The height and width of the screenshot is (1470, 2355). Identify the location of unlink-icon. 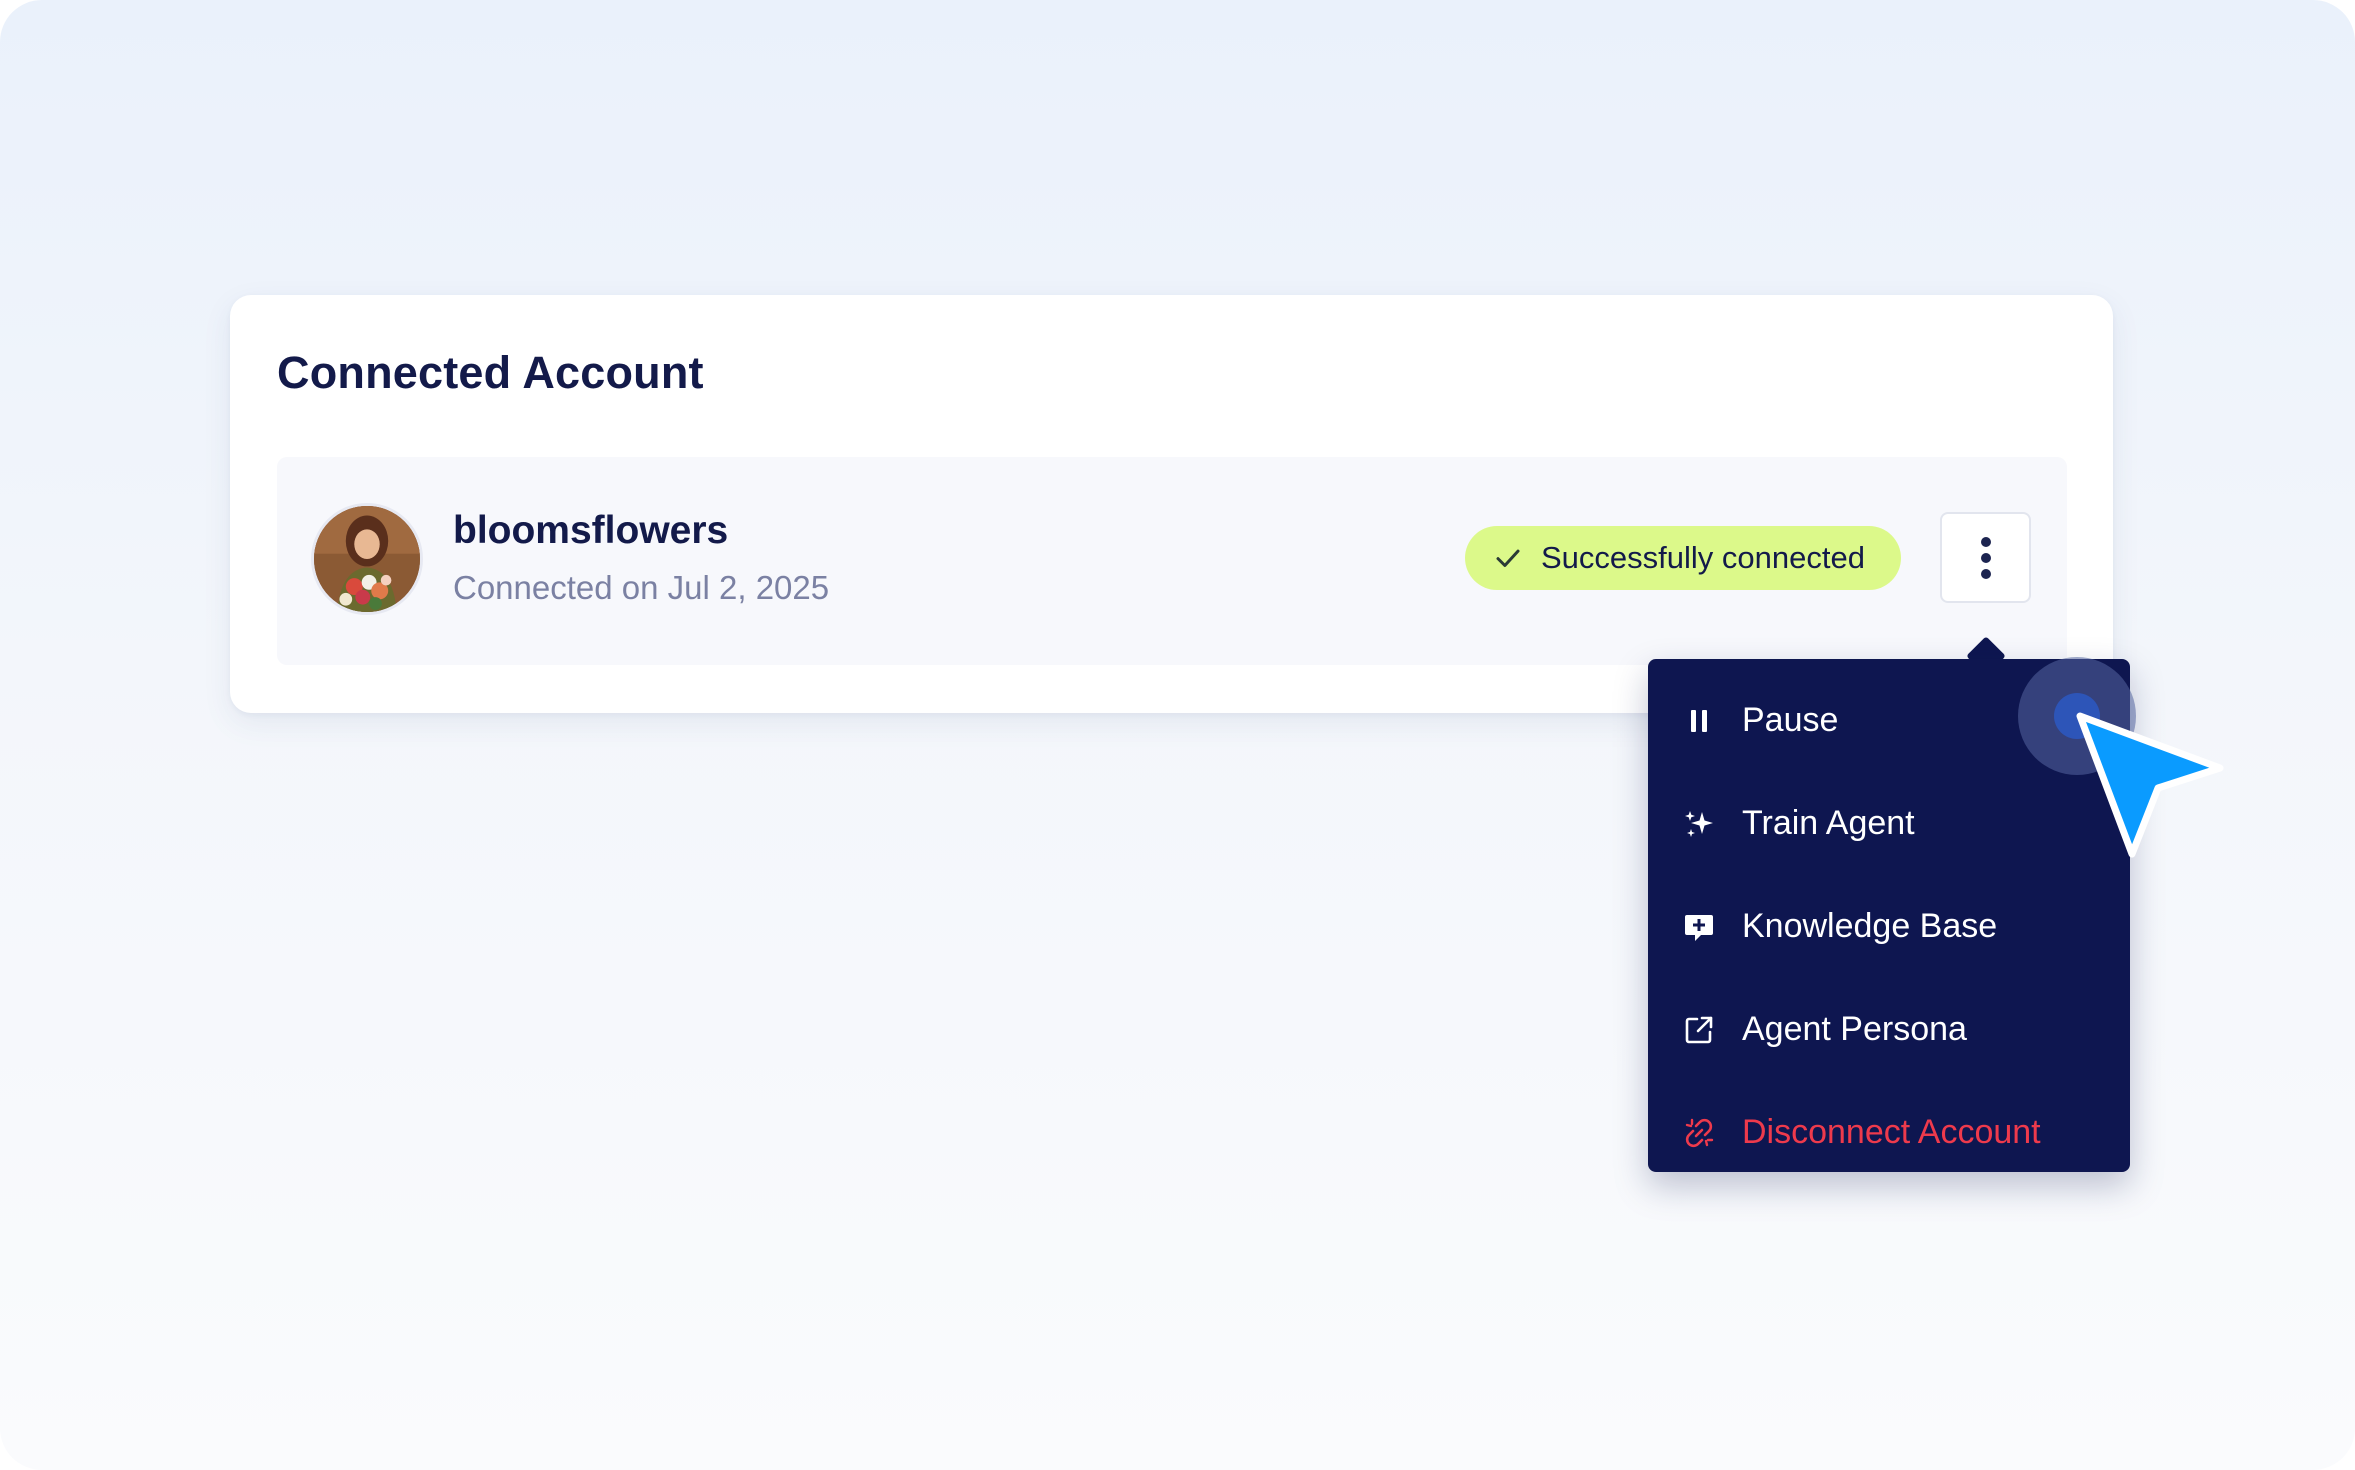
(1699, 1133).